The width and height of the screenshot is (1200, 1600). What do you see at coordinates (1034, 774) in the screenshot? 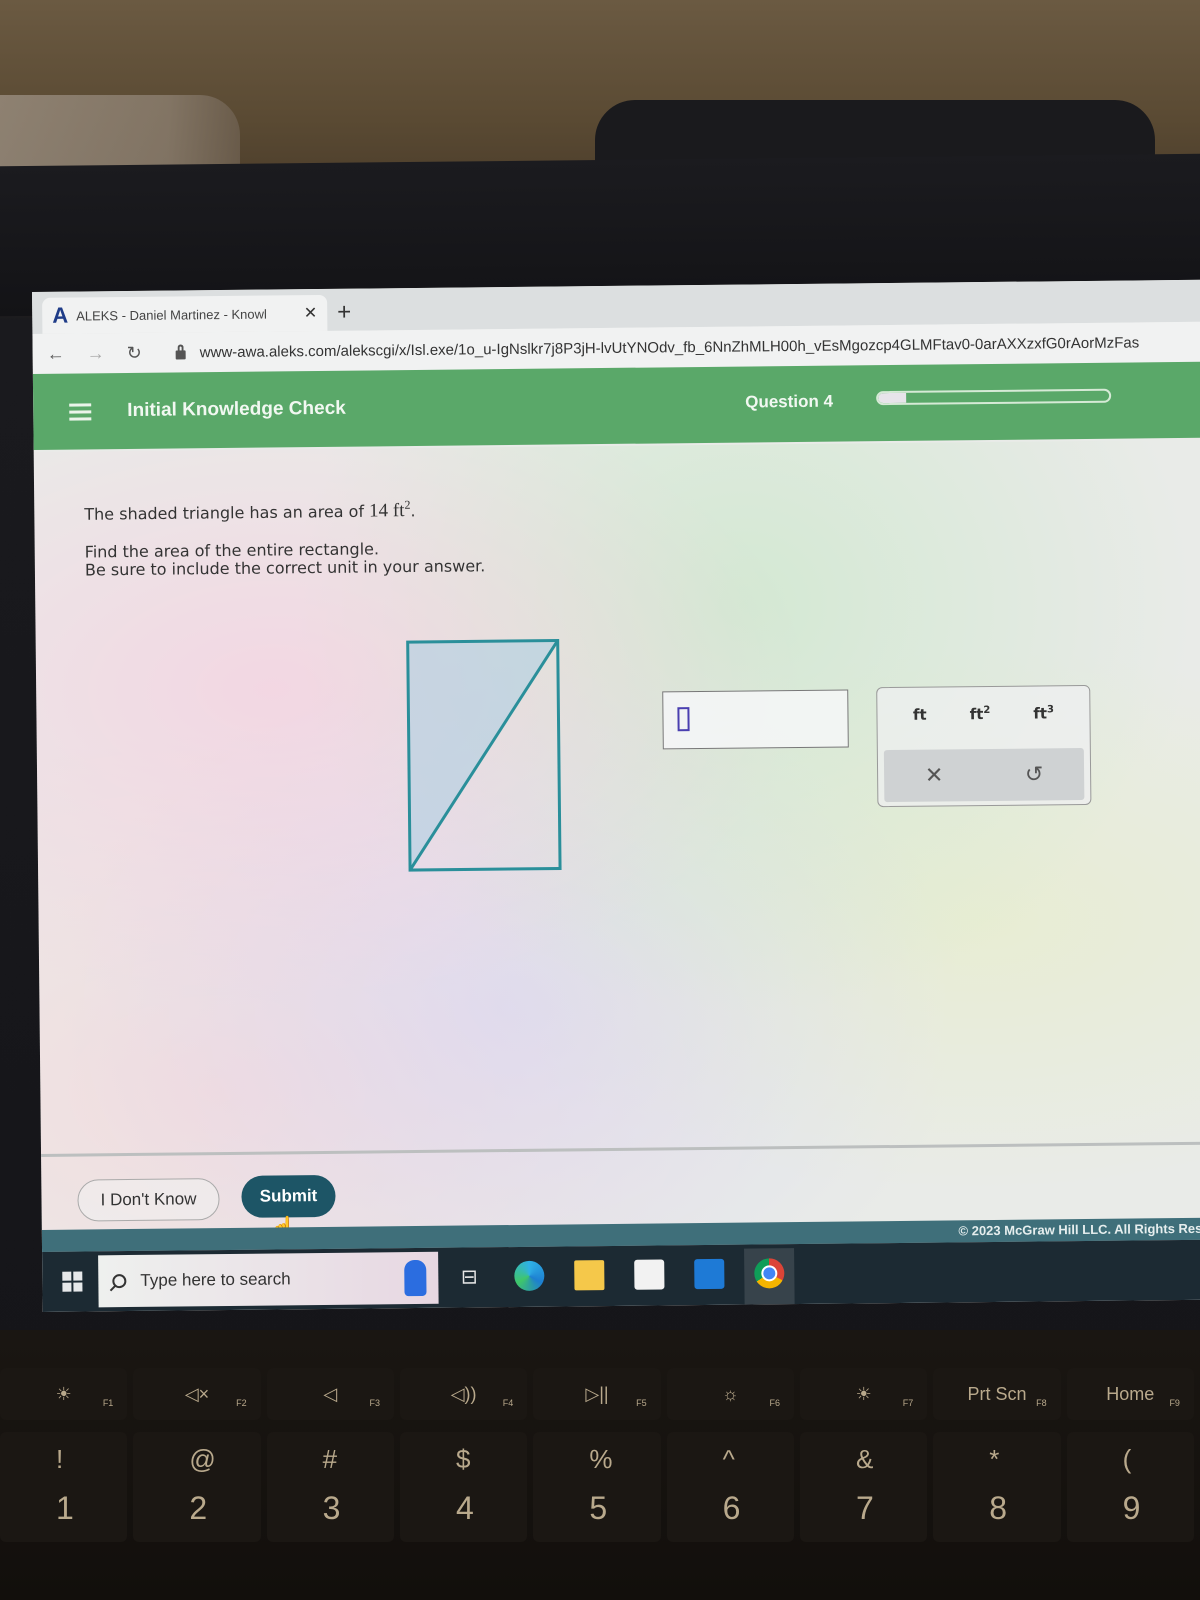
I see `undo-icon: ↺` at bounding box center [1034, 774].